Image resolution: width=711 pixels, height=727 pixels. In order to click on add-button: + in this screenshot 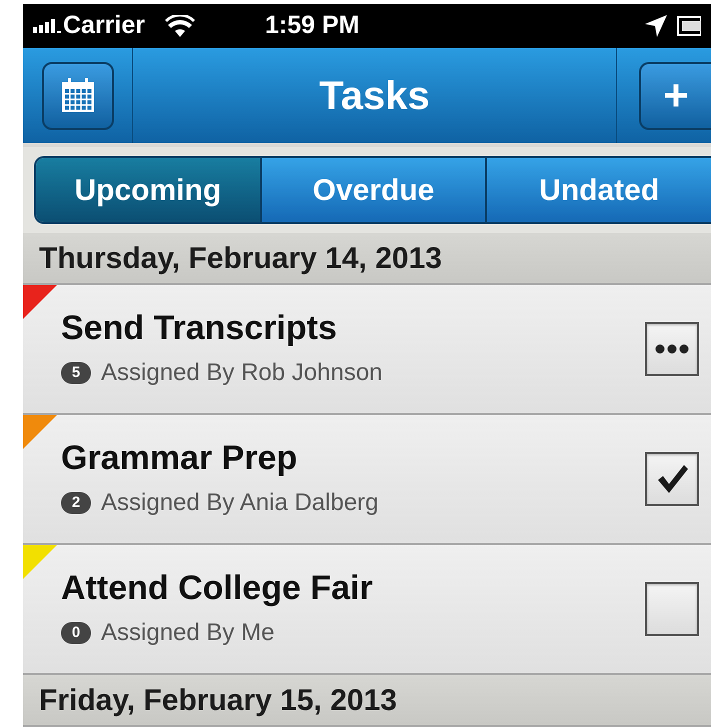, I will do `click(675, 96)`.